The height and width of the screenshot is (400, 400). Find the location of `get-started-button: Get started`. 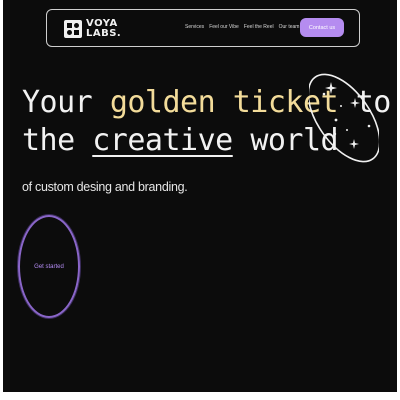

get-started-button: Get started is located at coordinates (49, 266).